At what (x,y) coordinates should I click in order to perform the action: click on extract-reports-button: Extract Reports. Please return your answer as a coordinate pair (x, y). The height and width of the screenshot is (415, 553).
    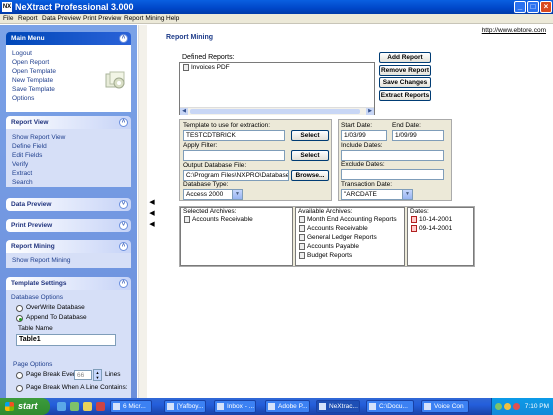
    Looking at the image, I should click on (405, 95).